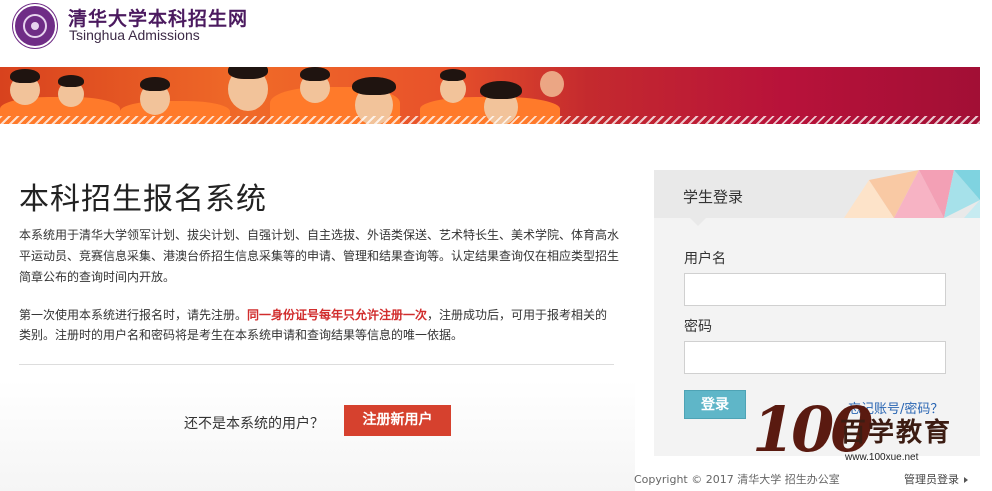 The height and width of the screenshot is (491, 992). What do you see at coordinates (496, 30) in the screenshot?
I see `site-header: 清华大学本科招生网 Tsinghua Admissions` at bounding box center [496, 30].